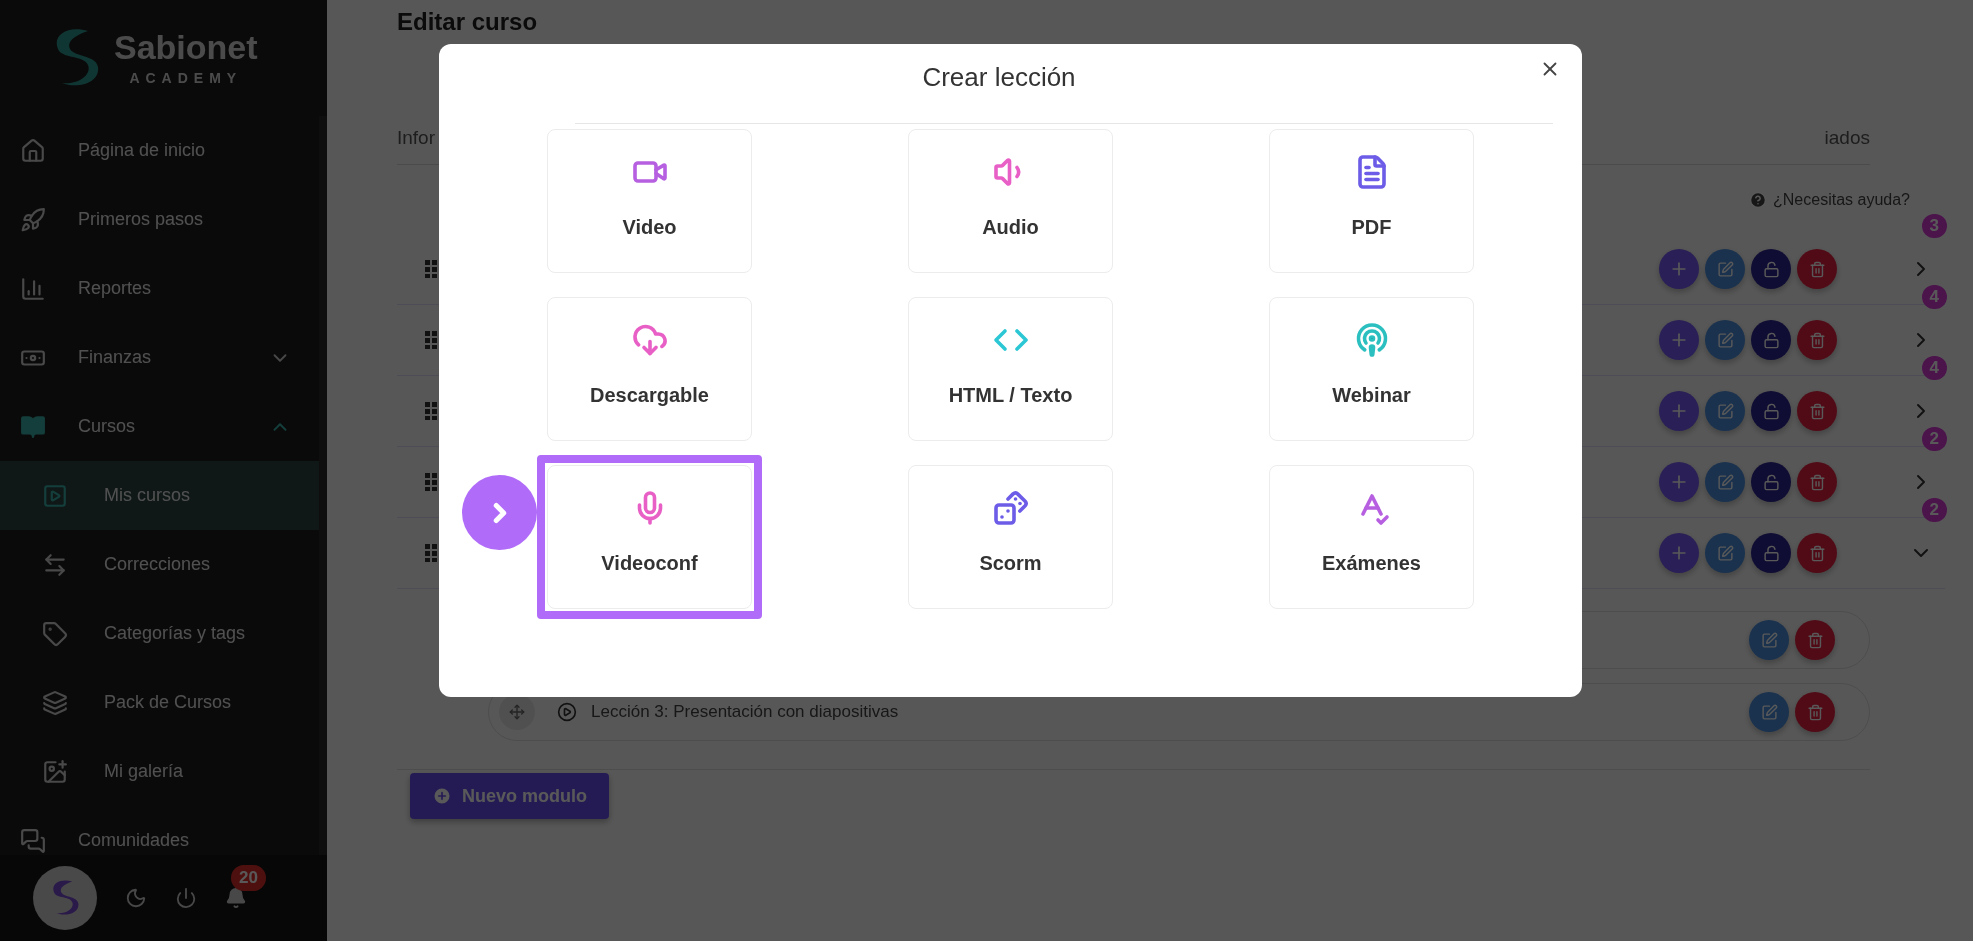 The height and width of the screenshot is (941, 1973). I want to click on layers-icon, so click(55, 702).